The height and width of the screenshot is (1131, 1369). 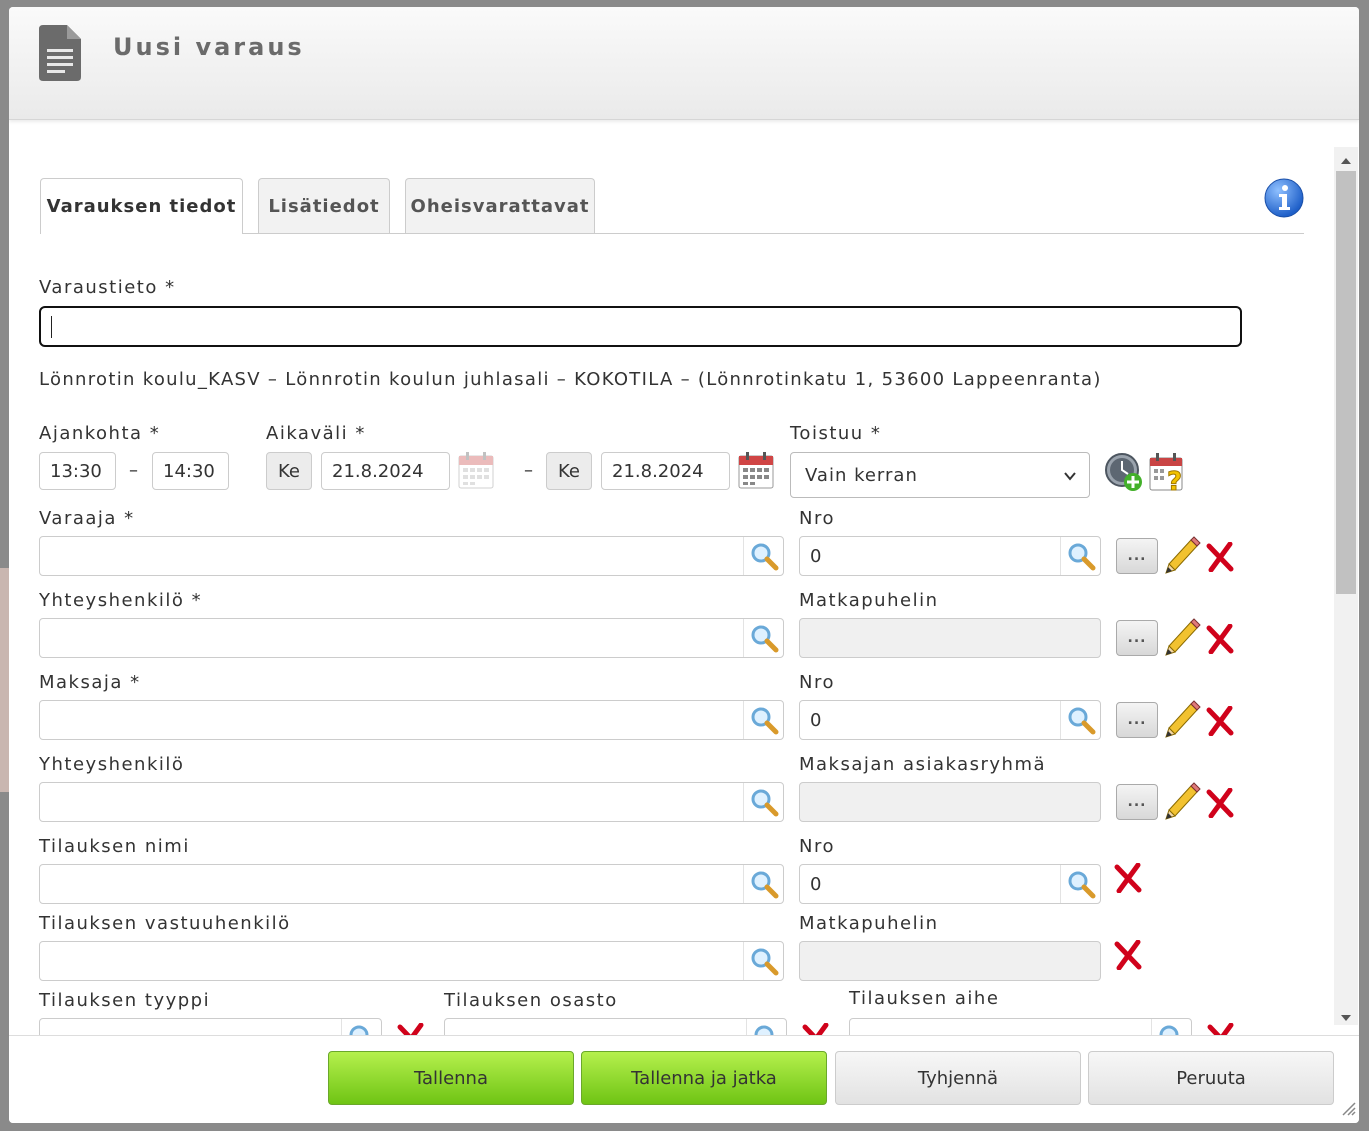 What do you see at coordinates (500, 205) in the screenshot?
I see `tab-oheisvarattavat: Oheisvarattavat` at bounding box center [500, 205].